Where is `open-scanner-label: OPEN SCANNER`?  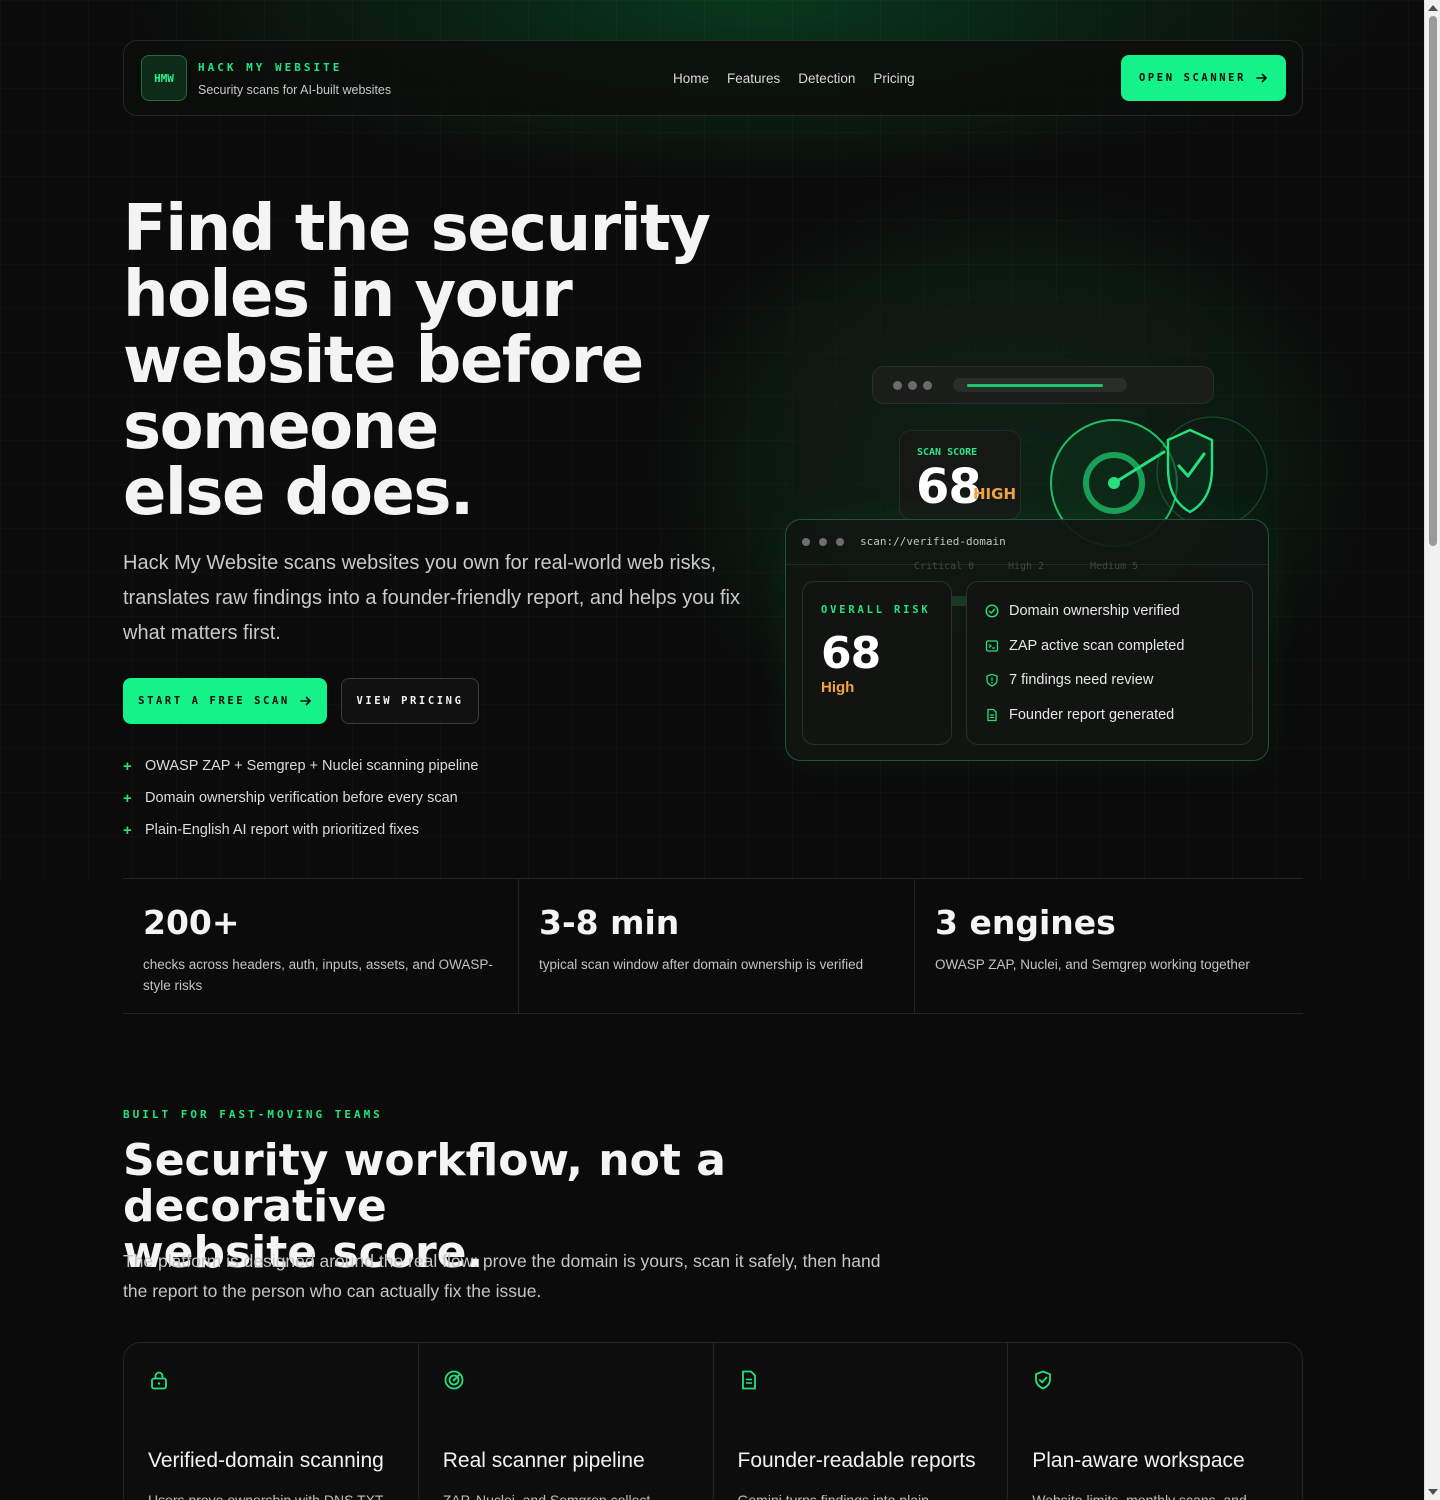 open-scanner-label: OPEN SCANNER is located at coordinates (1192, 78).